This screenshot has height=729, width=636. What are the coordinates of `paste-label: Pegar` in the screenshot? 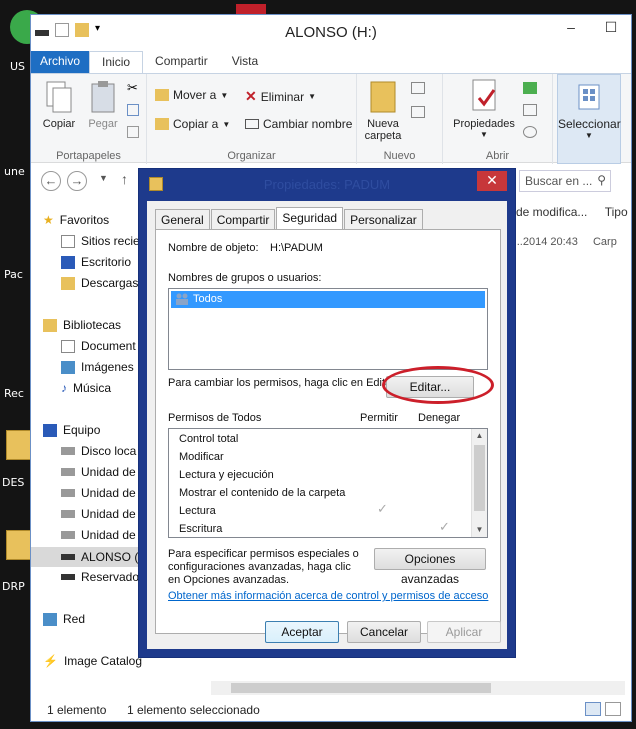 It's located at (103, 124).